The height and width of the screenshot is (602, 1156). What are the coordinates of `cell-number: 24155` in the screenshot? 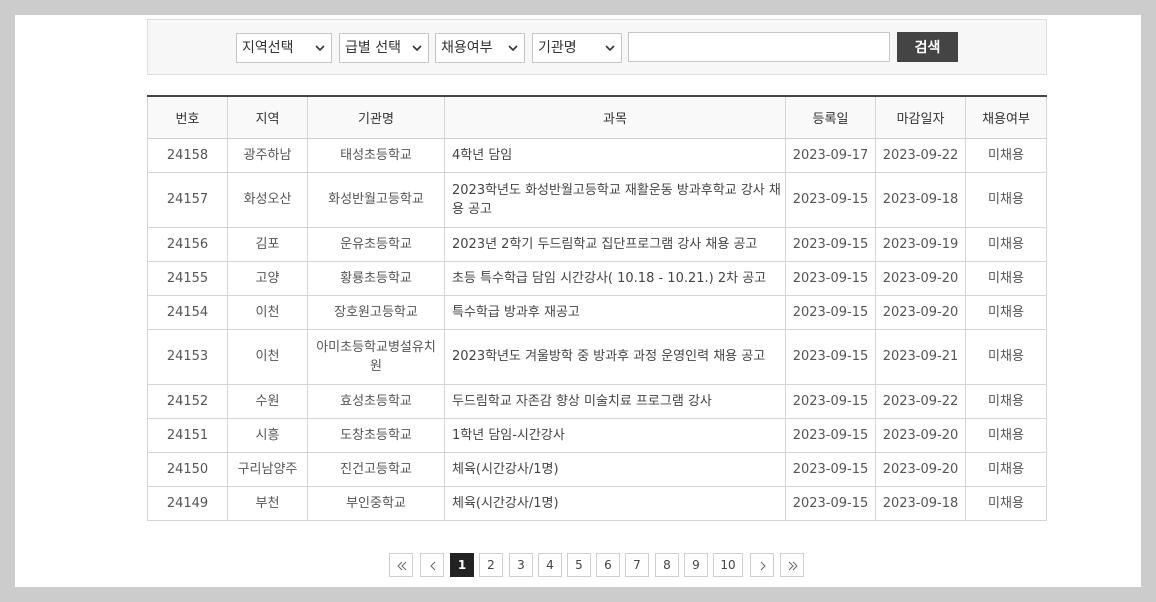 It's located at (187, 278).